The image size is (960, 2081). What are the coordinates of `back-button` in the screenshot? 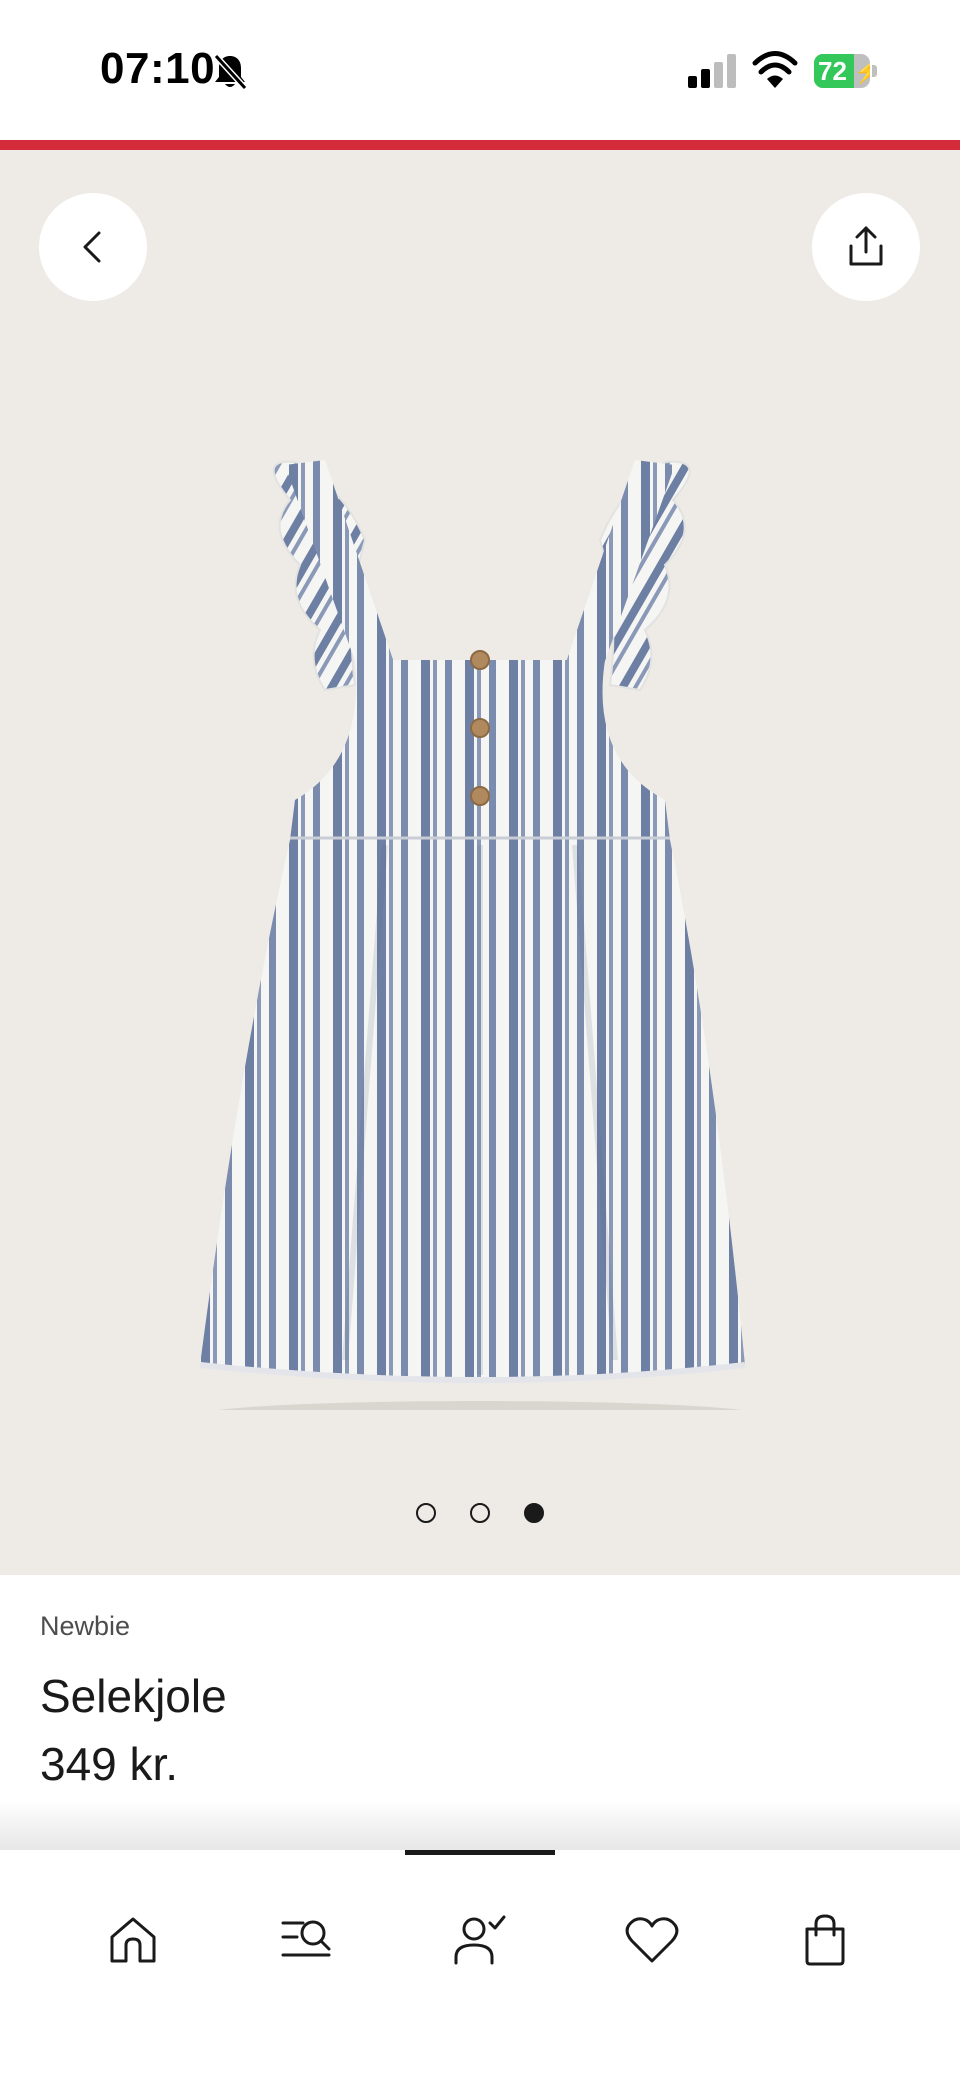 It's located at (93, 247).